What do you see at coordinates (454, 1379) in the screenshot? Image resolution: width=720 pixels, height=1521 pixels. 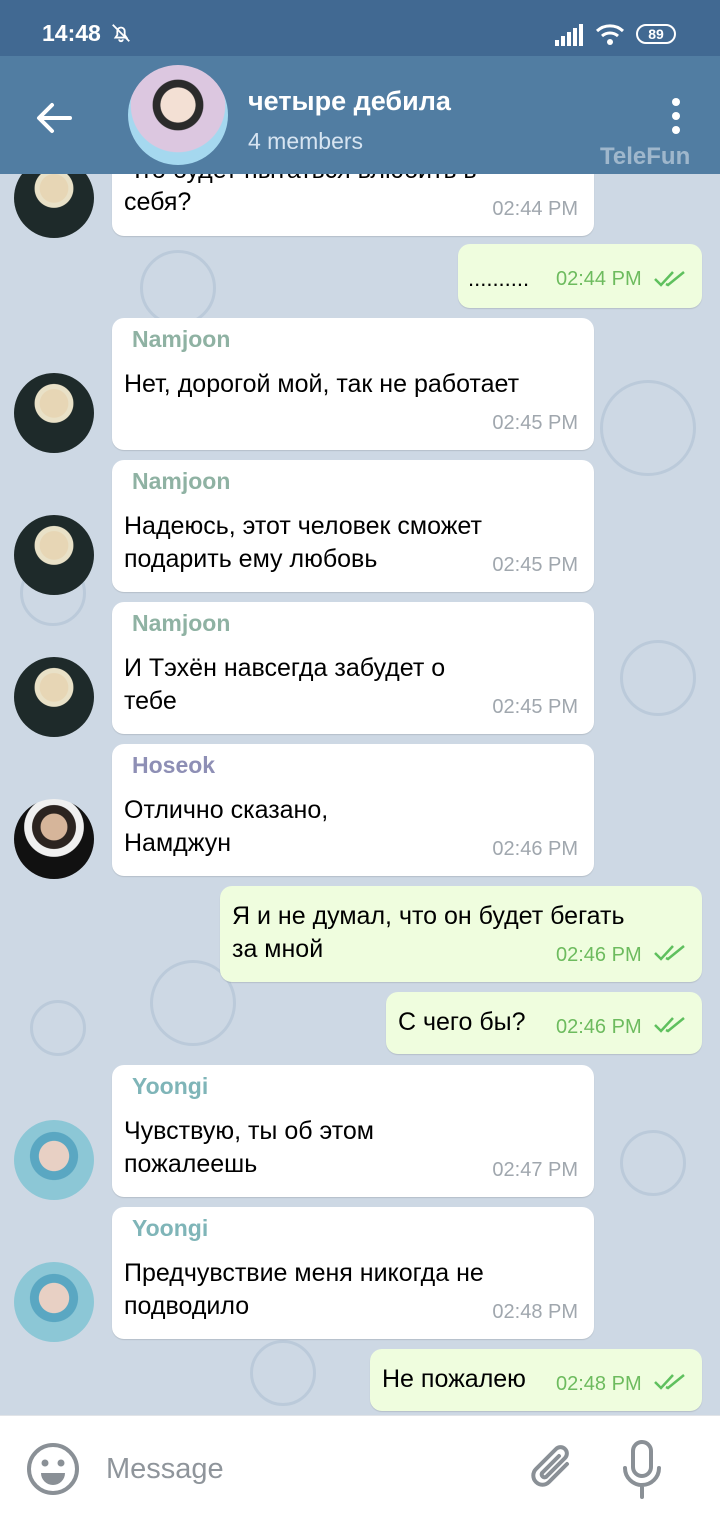 I see `message-text: Не пожалею` at bounding box center [454, 1379].